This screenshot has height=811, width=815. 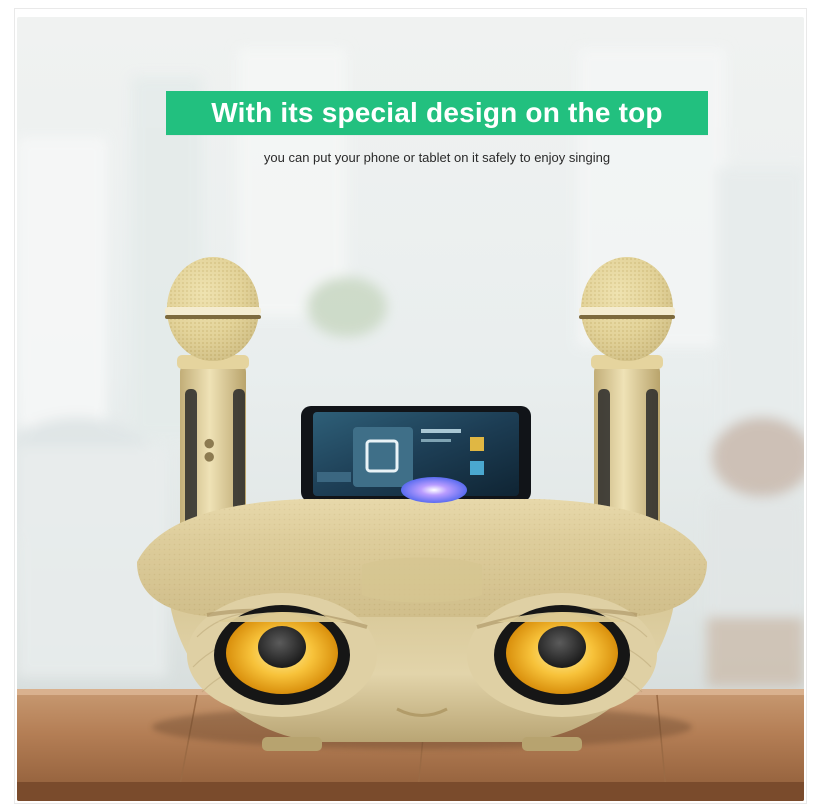 What do you see at coordinates (562, 655) in the screenshot?
I see `right-speaker-driver` at bounding box center [562, 655].